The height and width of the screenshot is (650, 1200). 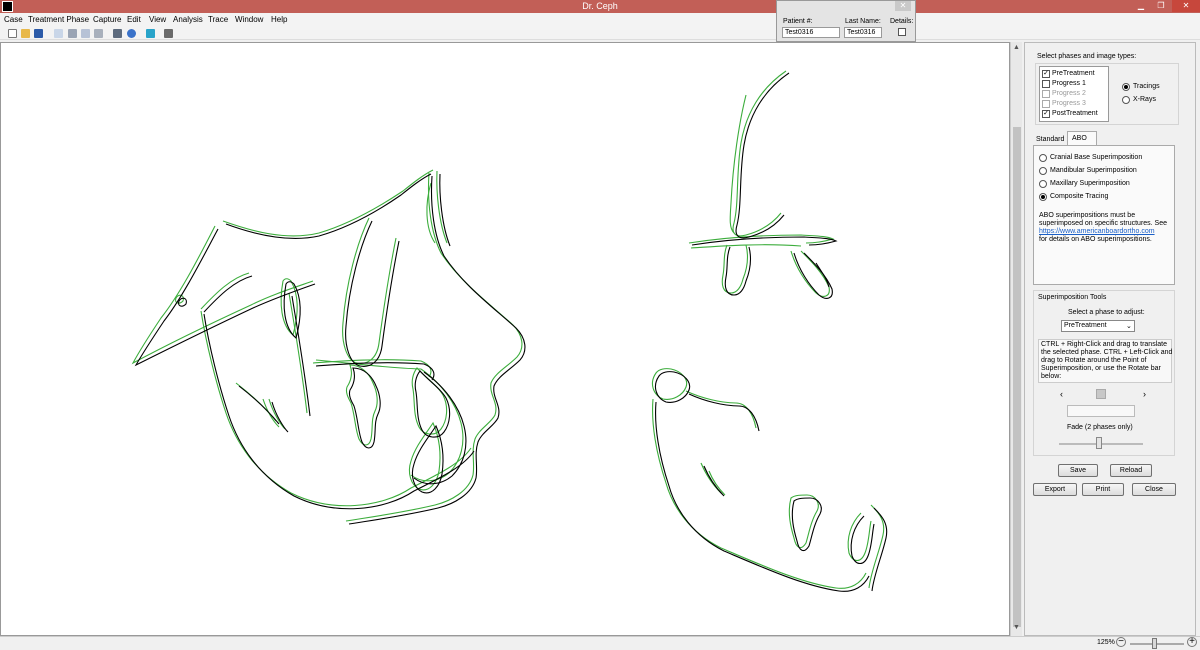 I want to click on print-button: Print, so click(x=1103, y=489).